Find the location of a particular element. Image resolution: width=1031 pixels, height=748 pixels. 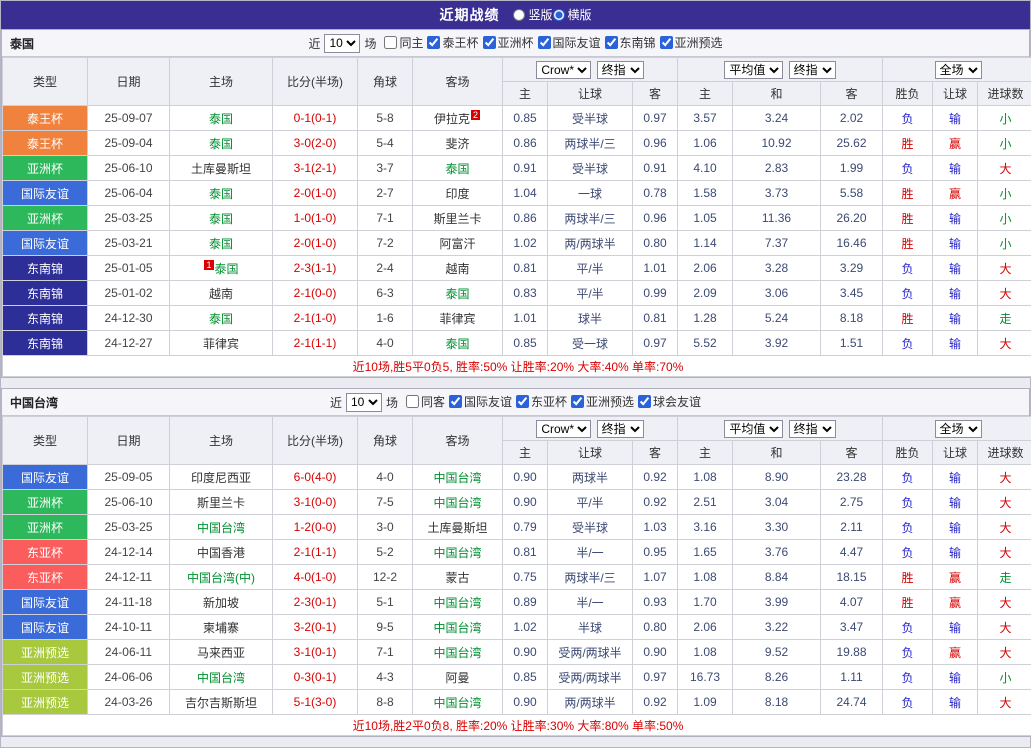

home-team: 中国香港 is located at coordinates (221, 552).